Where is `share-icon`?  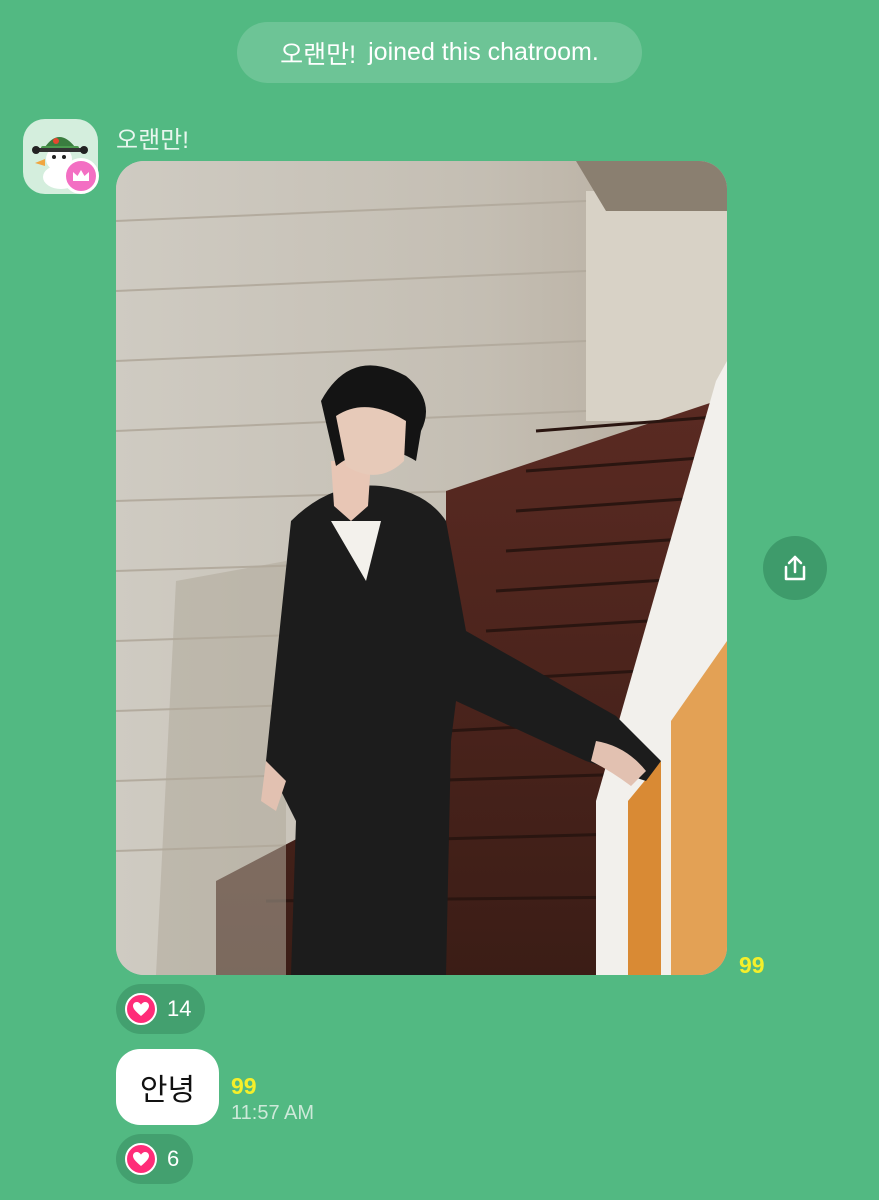
share-icon is located at coordinates (795, 568).